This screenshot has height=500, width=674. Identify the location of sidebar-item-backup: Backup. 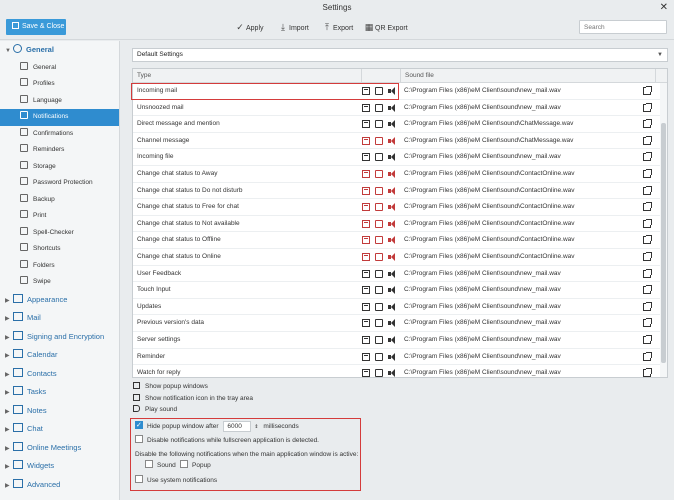
(59, 200).